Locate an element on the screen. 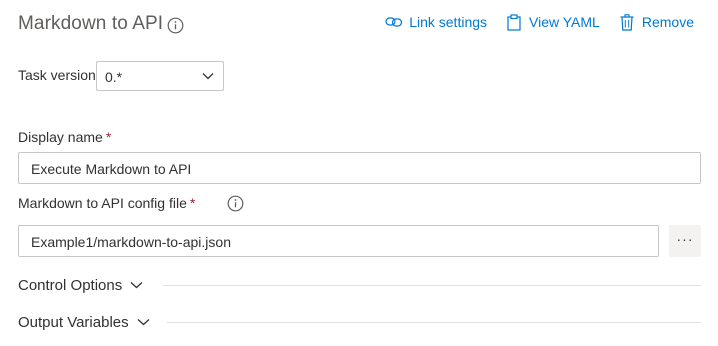  view-yaml-label: View YAML is located at coordinates (564, 22).